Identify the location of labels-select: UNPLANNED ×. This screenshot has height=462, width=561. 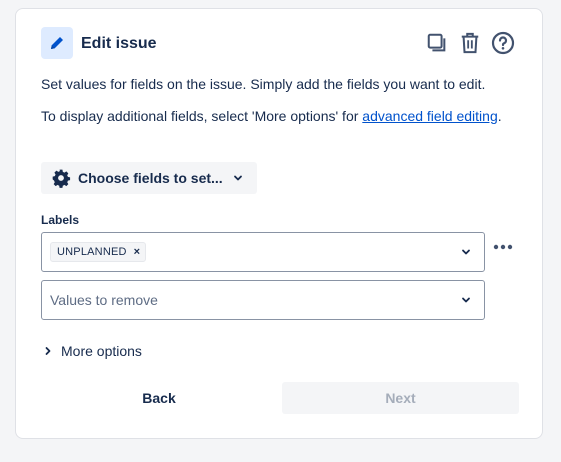
(263, 252).